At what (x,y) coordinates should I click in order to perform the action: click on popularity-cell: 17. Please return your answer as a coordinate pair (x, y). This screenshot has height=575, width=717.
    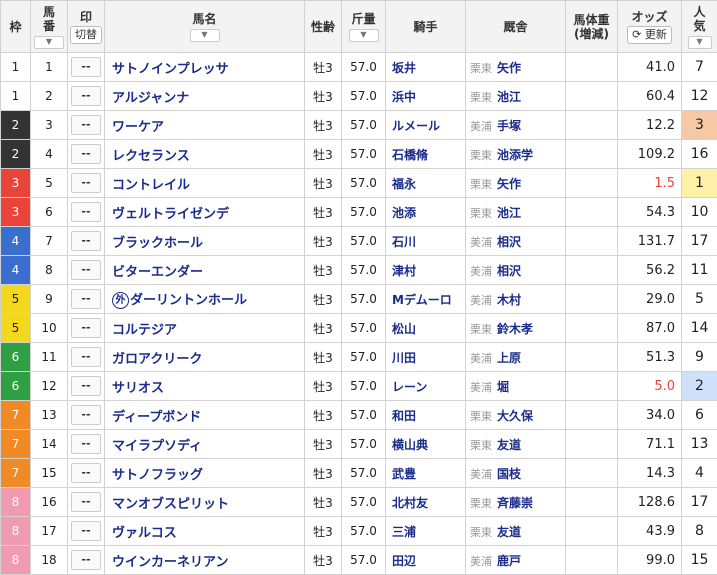
    Looking at the image, I should click on (699, 502).